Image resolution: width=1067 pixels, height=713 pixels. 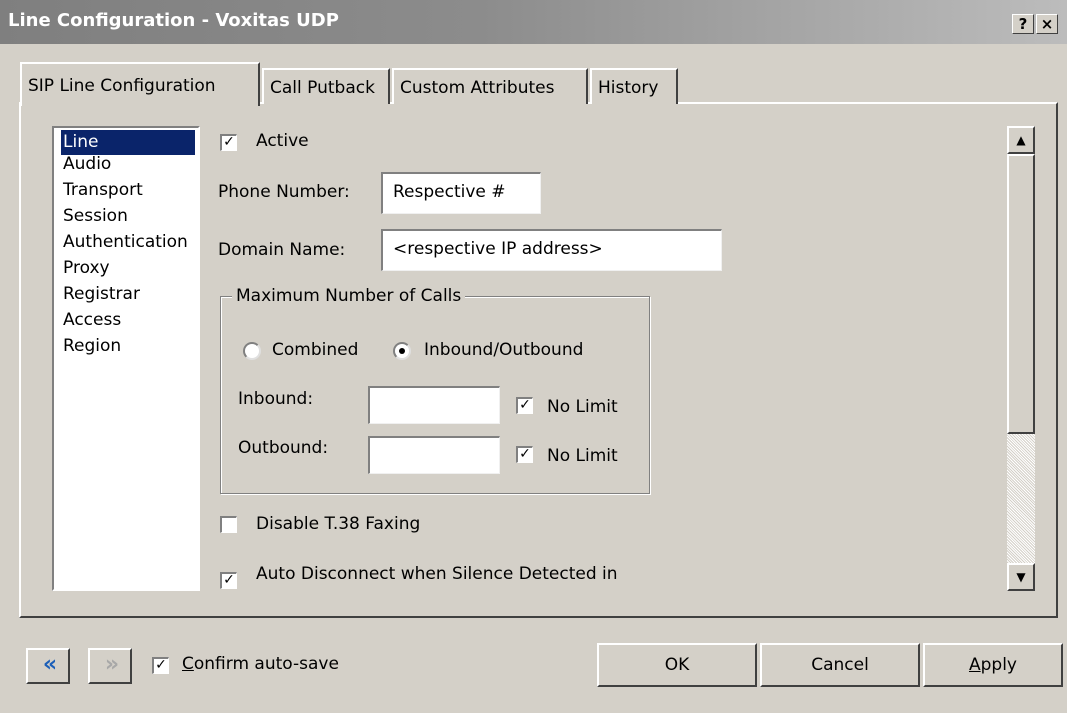 I want to click on scroll-down-button: ▼, so click(x=1021, y=577).